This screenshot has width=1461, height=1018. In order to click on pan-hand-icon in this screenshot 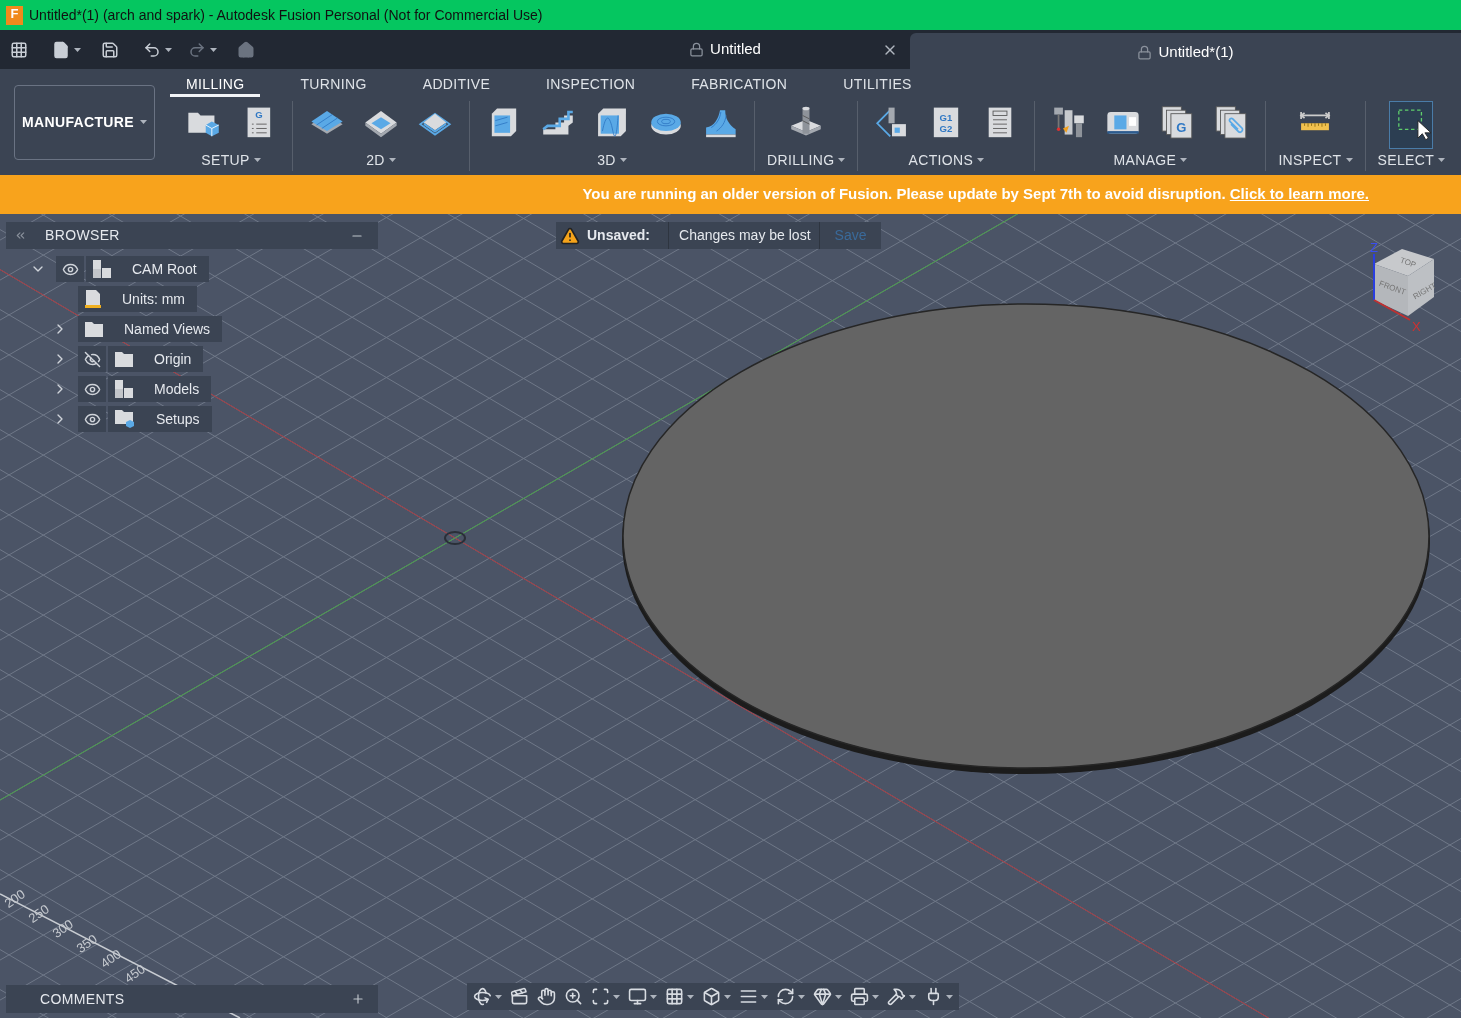, I will do `click(546, 996)`.